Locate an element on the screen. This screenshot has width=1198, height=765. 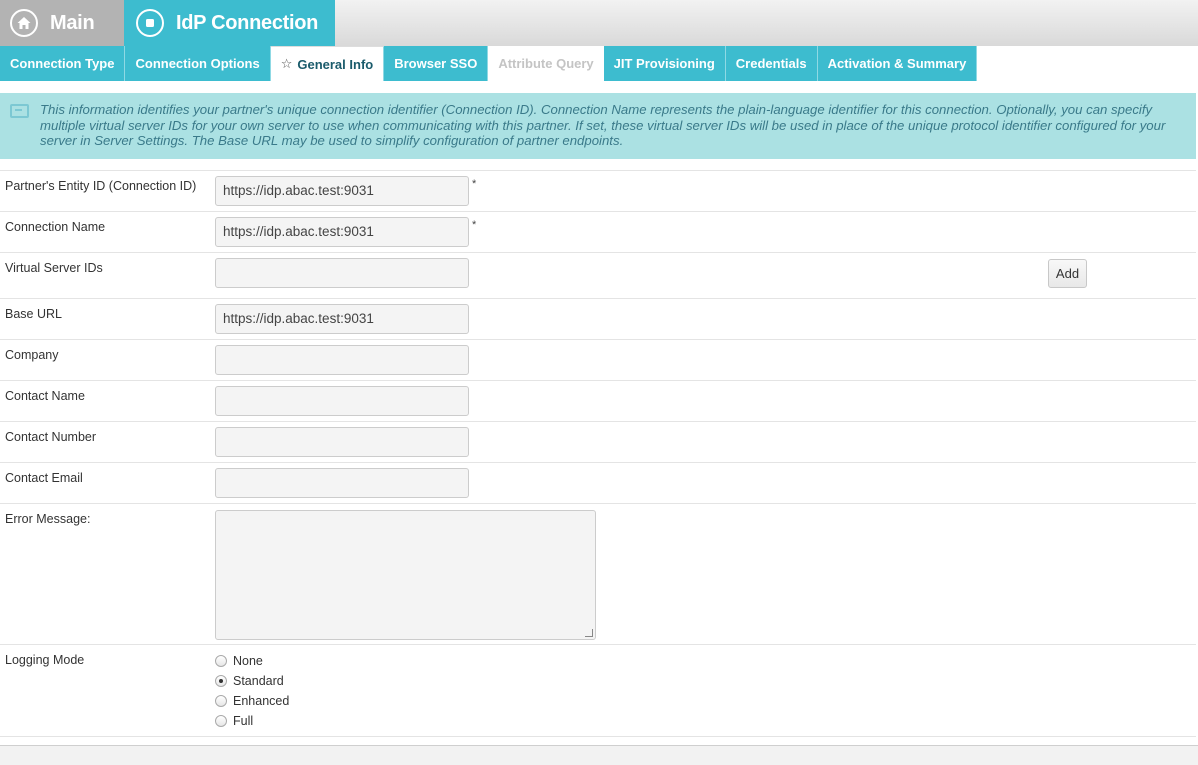
connection-name-input: https://idp.abac.test:9031 is located at coordinates (342, 232).